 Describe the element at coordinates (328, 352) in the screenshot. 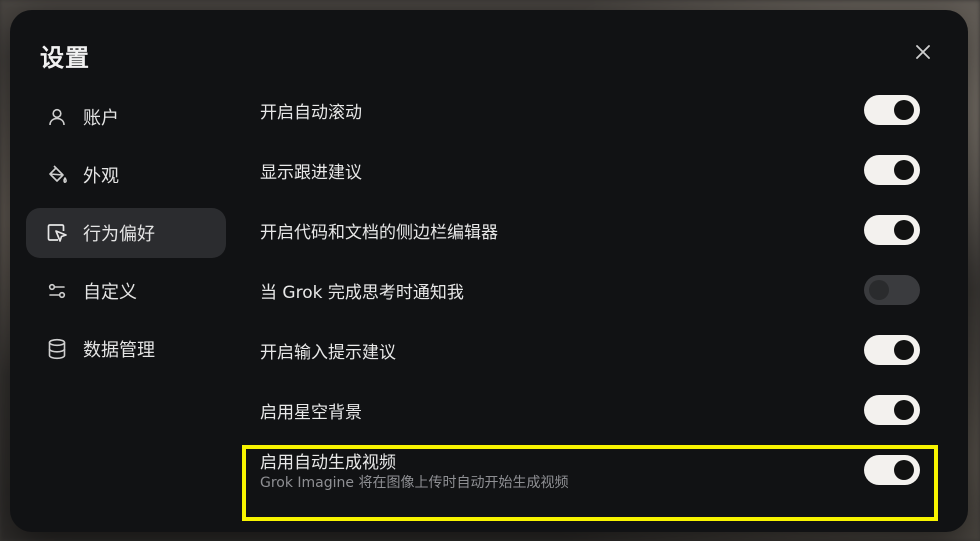

I see `setting-label: 开启输入提示建议` at that location.